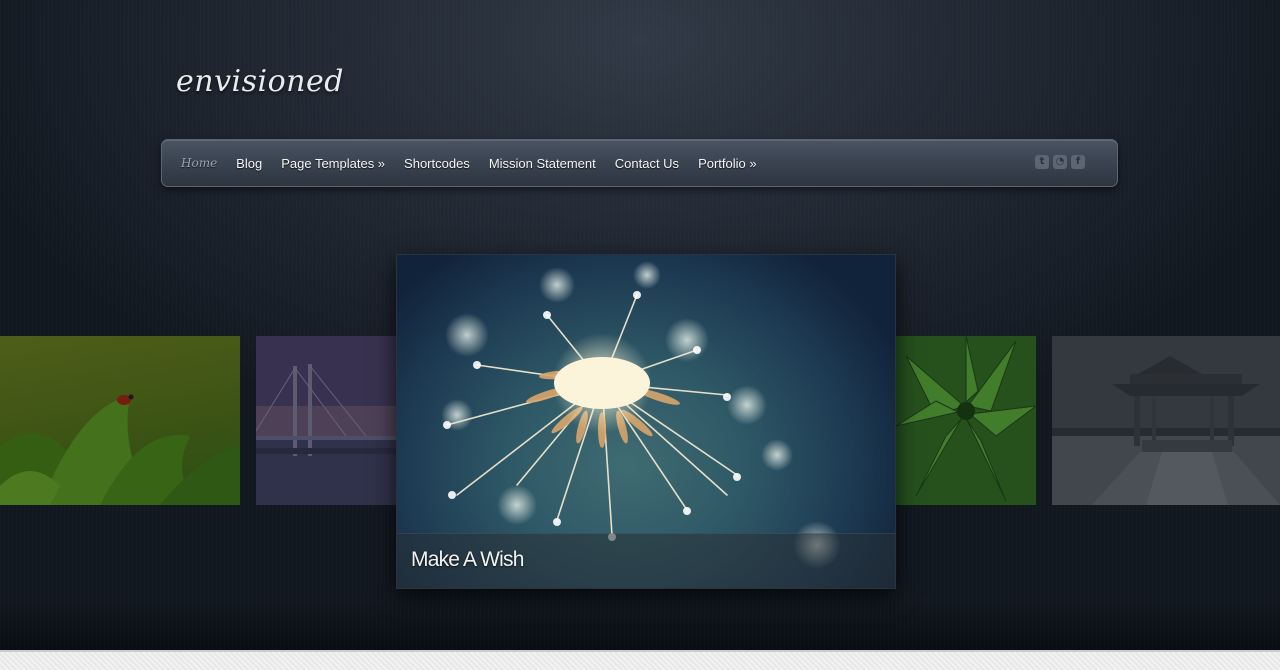 This screenshot has height=670, width=1280. What do you see at coordinates (467, 560) in the screenshot?
I see `slide-caption-title: Make A Wish` at bounding box center [467, 560].